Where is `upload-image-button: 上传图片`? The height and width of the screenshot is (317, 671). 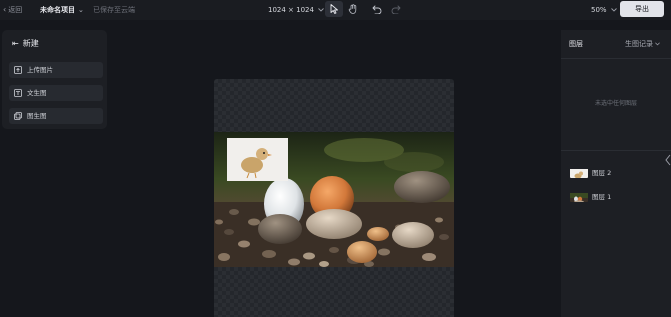 upload-image-button: 上传图片 is located at coordinates (56, 70).